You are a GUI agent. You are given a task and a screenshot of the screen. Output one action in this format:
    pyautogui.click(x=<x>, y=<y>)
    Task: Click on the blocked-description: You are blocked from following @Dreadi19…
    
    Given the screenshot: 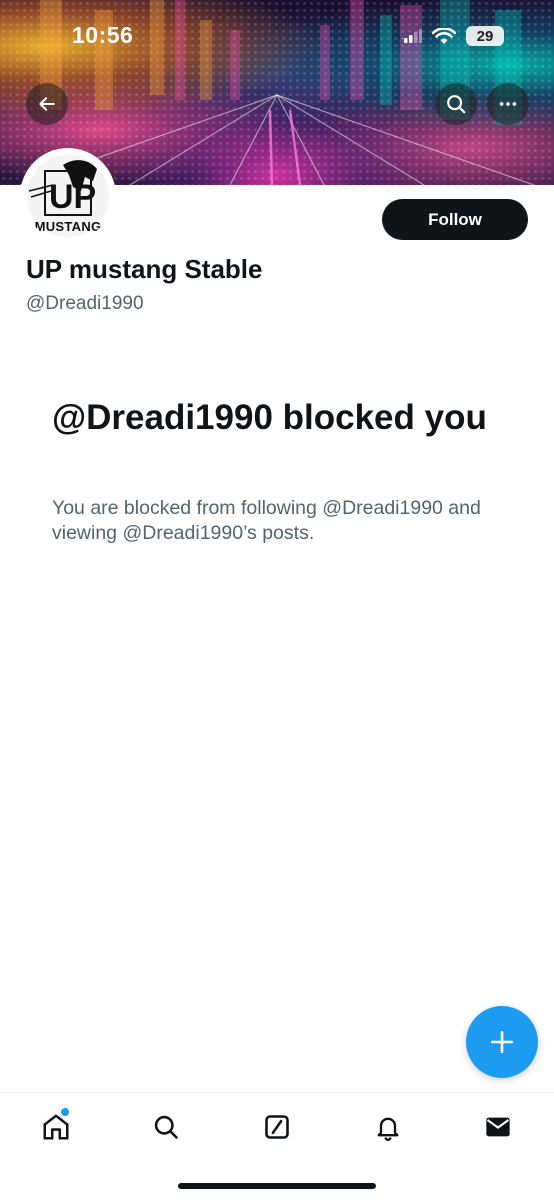 What is the action you would take?
    pyautogui.click(x=266, y=520)
    